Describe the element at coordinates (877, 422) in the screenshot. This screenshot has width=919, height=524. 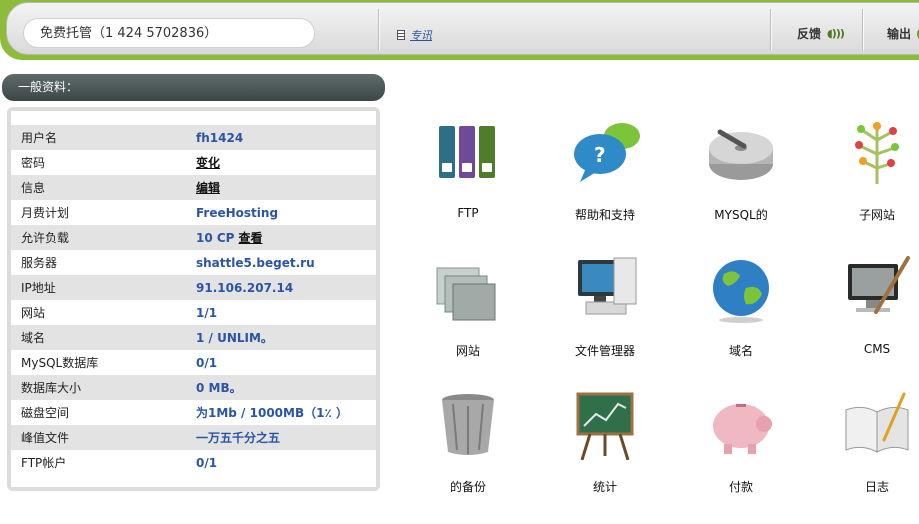
I see `log-book-icon` at that location.